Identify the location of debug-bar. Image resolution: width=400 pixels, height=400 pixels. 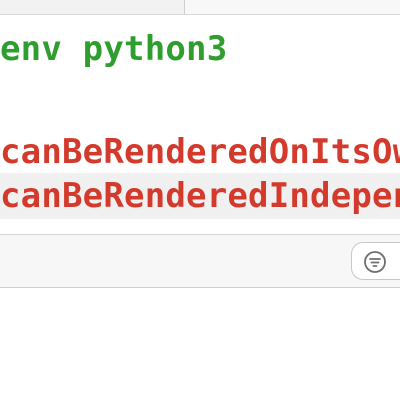
(200, 261).